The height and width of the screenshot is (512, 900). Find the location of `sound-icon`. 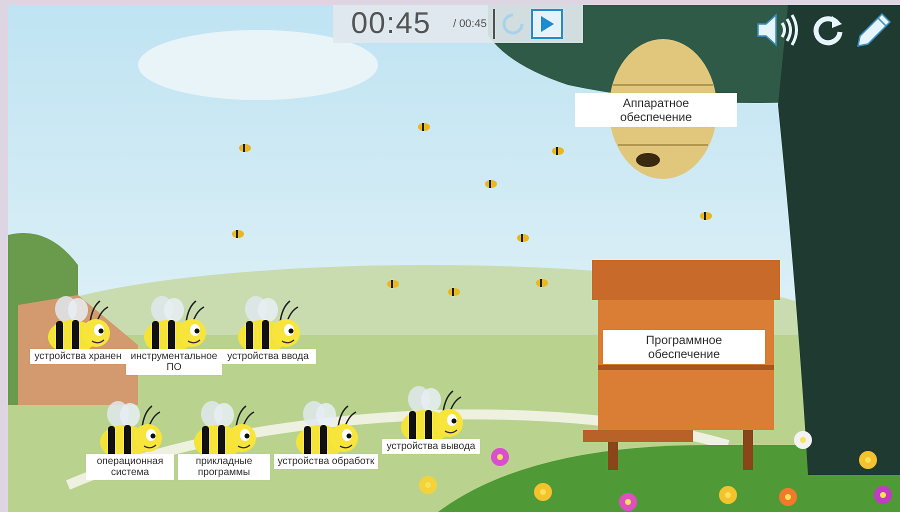

sound-icon is located at coordinates (778, 30).